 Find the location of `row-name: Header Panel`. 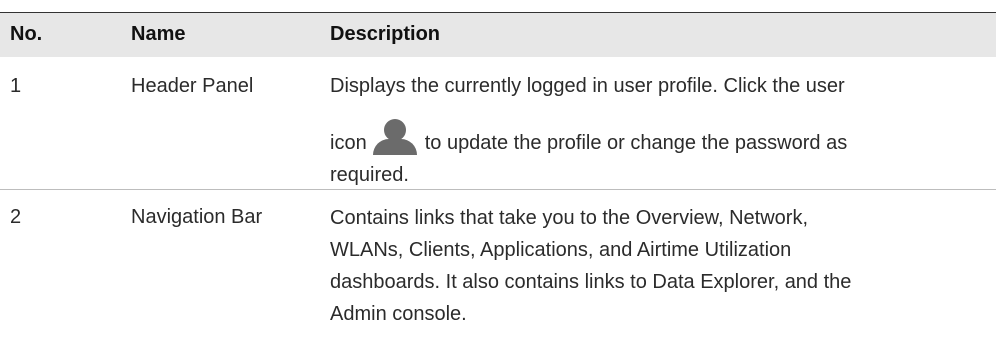

row-name: Header Panel is located at coordinates (192, 86).